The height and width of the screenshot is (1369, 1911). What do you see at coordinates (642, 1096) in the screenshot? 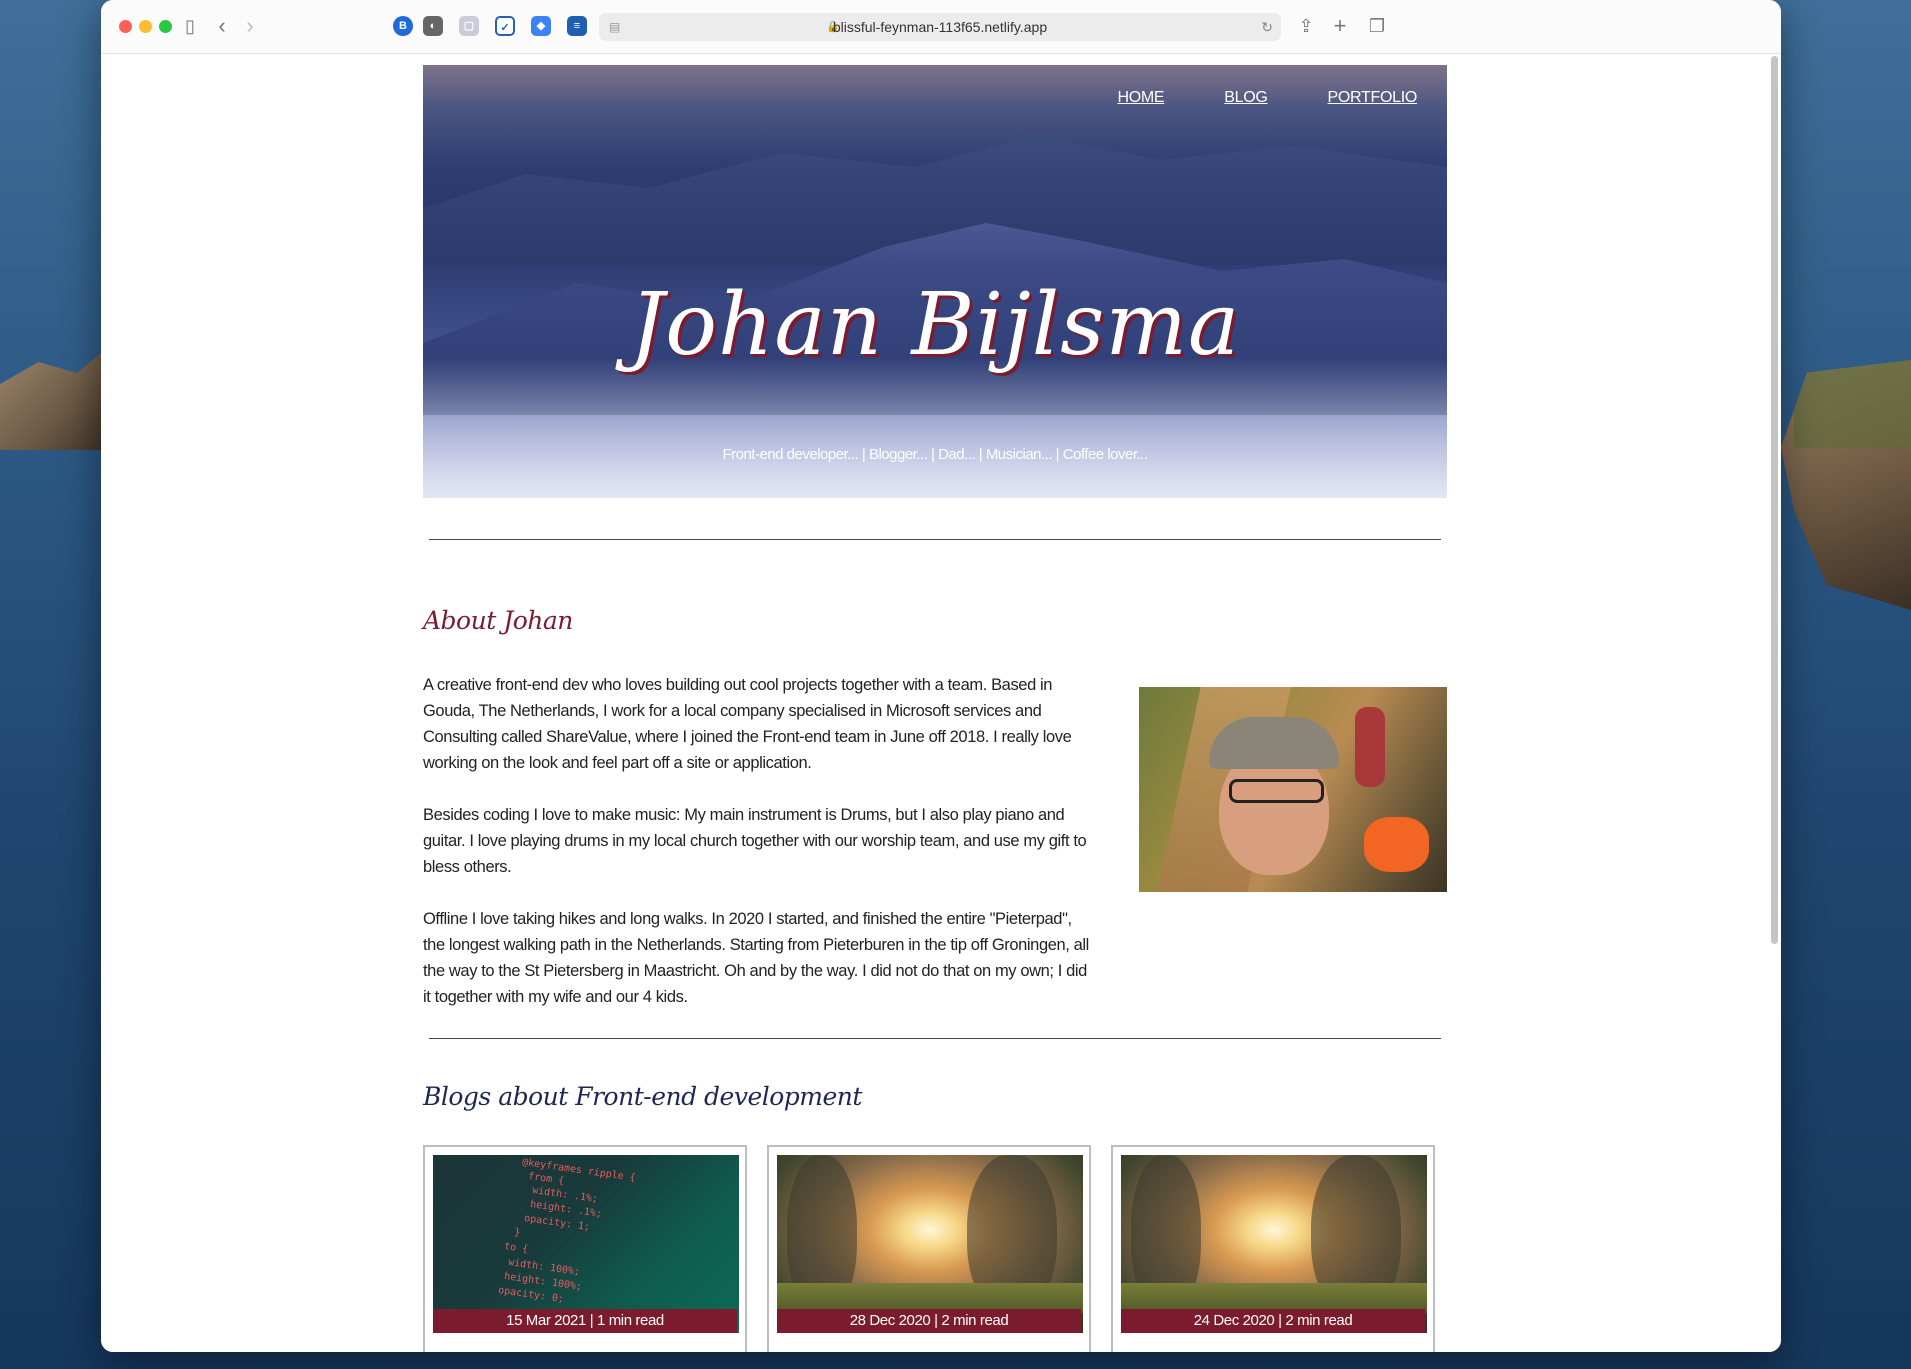
I see `blogs-heading: Blogs about Front-end development` at bounding box center [642, 1096].